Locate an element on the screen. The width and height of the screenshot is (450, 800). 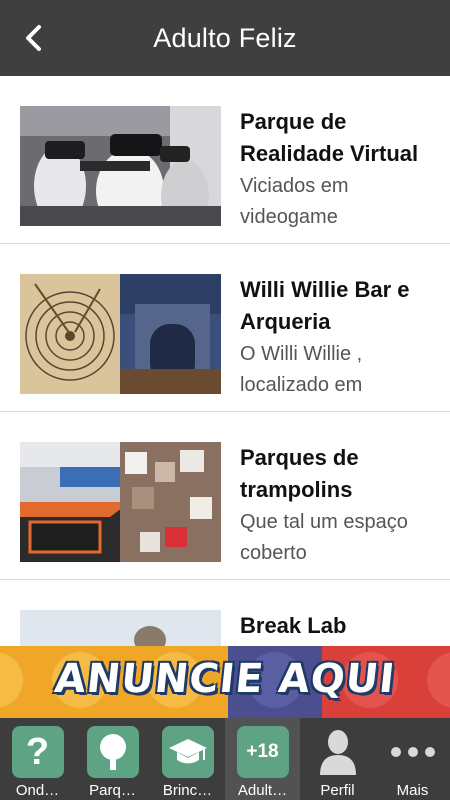
page-title: Adulto Feliz is located at coordinates (225, 37).